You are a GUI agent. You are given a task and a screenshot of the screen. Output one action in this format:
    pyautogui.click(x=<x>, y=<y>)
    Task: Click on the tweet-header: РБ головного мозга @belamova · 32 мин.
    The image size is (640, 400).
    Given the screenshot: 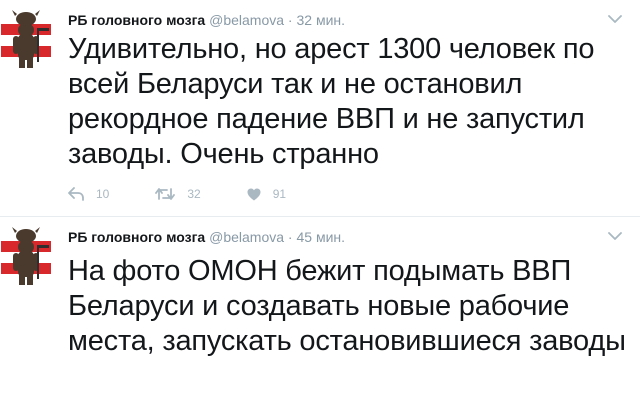 What is the action you would take?
    pyautogui.click(x=206, y=20)
    